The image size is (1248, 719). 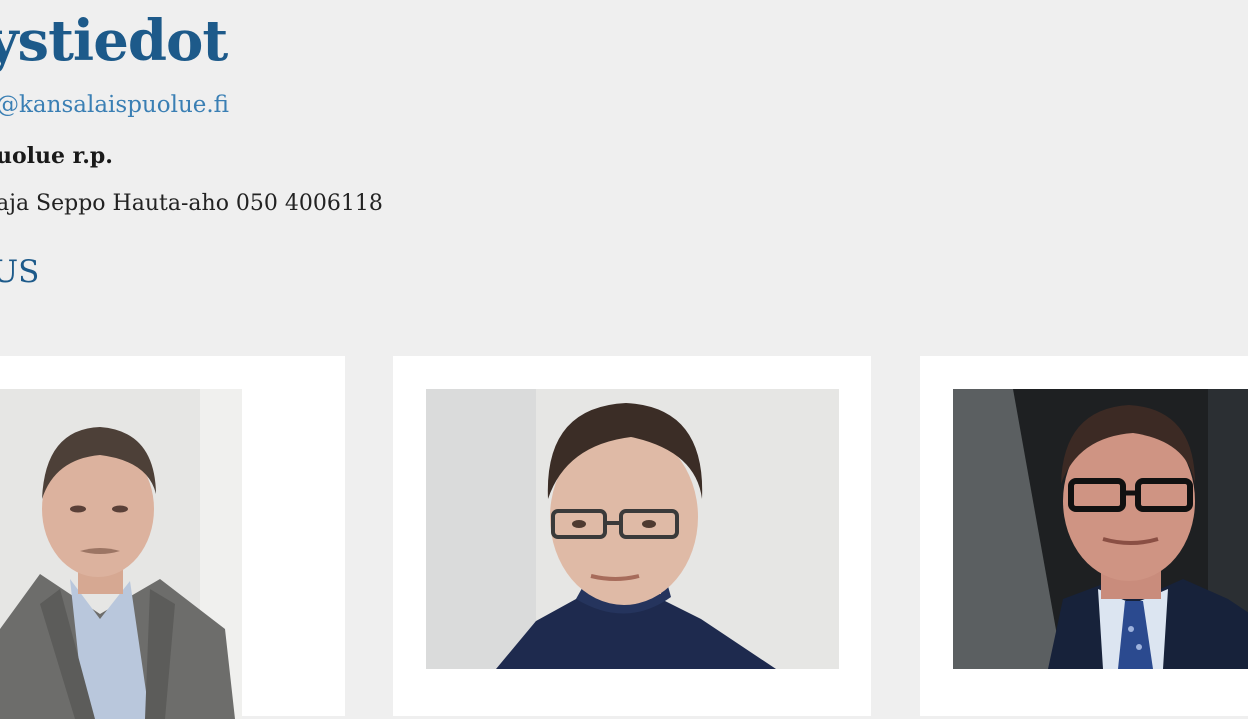 What do you see at coordinates (56, 156) in the screenshot?
I see `organization-name: uolue r.p.` at bounding box center [56, 156].